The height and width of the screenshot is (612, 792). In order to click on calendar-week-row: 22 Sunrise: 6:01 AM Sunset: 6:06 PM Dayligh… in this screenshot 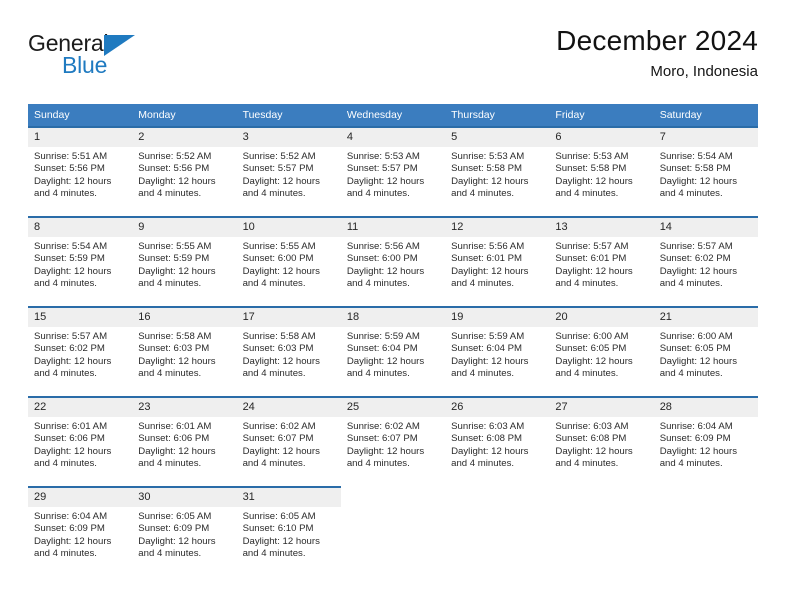, I will do `click(393, 441)`.